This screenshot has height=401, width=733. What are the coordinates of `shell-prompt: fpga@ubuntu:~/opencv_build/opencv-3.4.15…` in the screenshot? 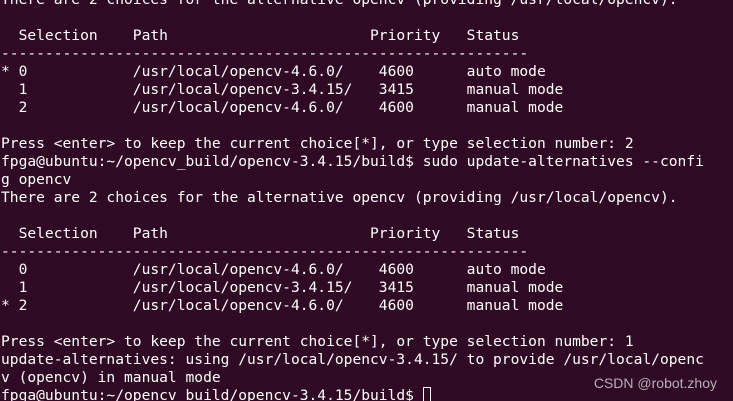 It's located at (212, 394).